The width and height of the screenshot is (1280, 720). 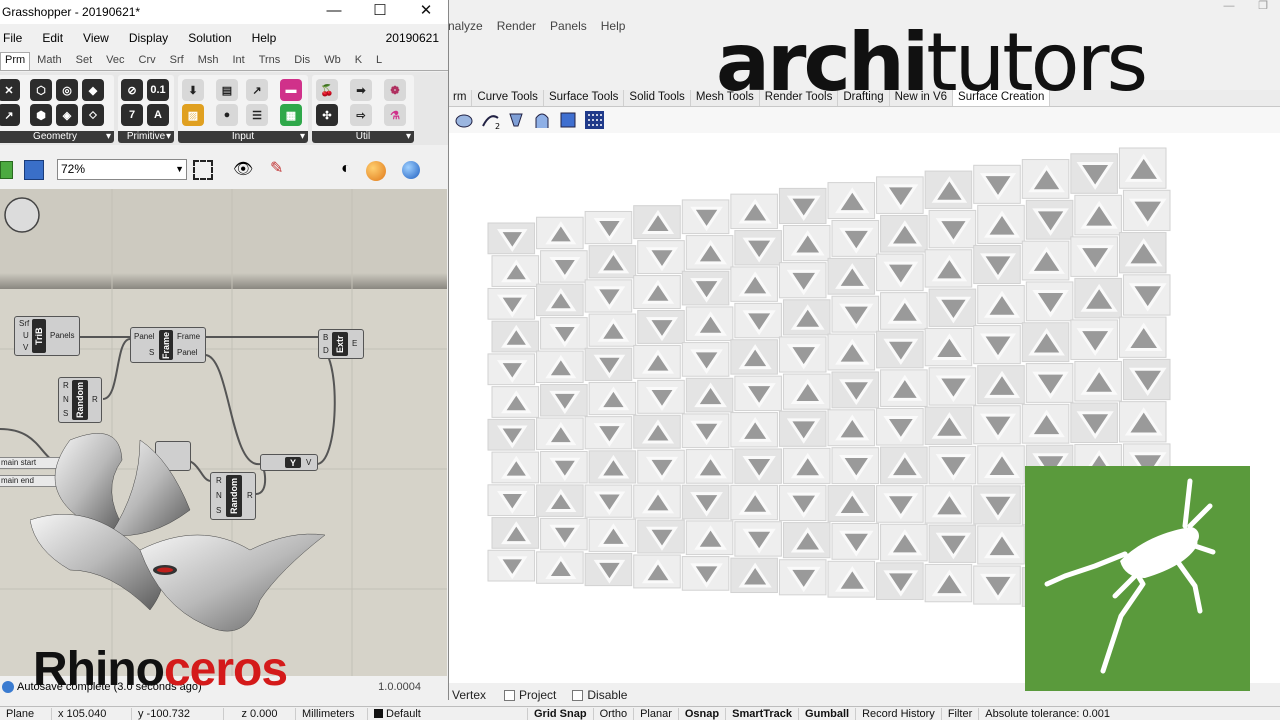 I want to click on flask-icon: ⚗, so click(x=395, y=115).